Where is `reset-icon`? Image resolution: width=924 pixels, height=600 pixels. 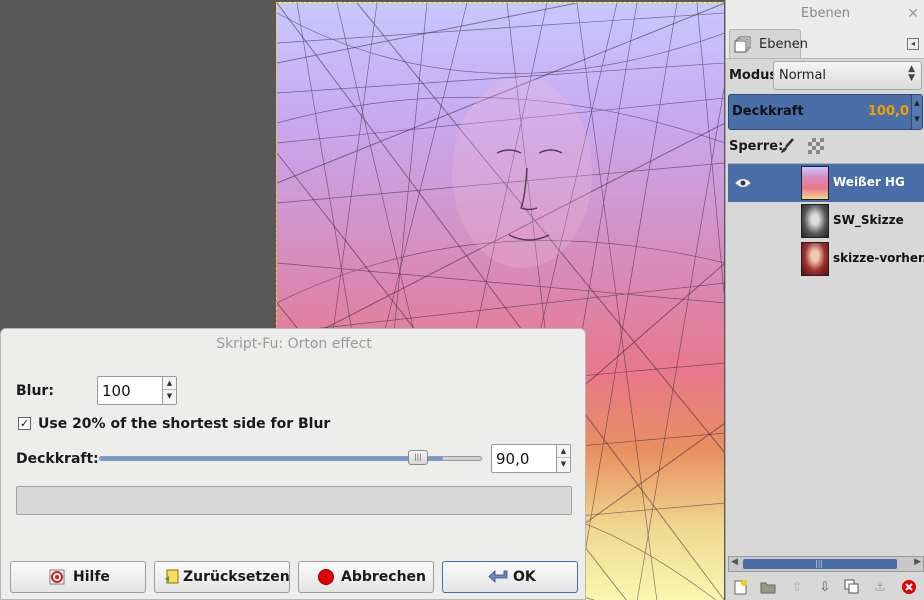 reset-icon is located at coordinates (172, 576).